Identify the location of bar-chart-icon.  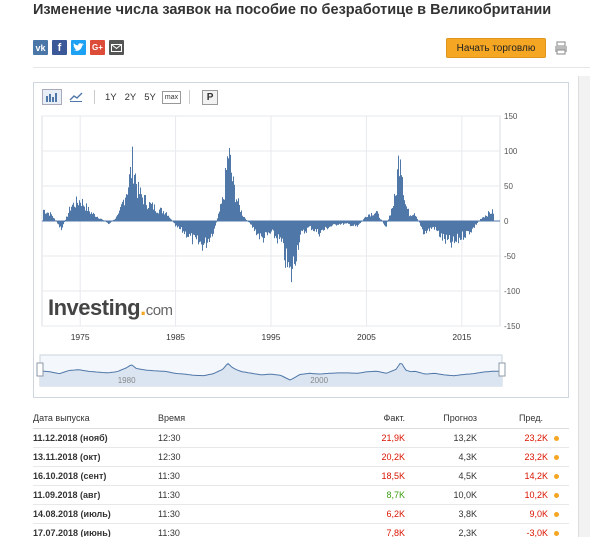
(52, 97).